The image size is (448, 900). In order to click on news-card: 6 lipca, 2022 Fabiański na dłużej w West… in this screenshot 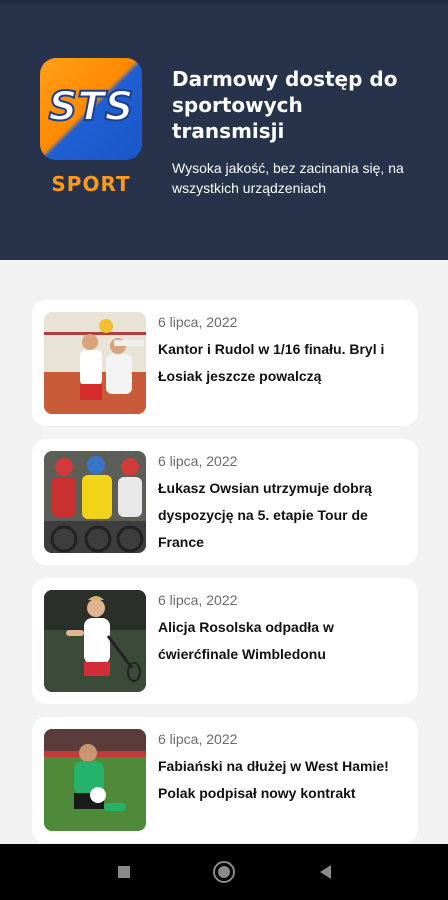, I will do `click(225, 780)`.